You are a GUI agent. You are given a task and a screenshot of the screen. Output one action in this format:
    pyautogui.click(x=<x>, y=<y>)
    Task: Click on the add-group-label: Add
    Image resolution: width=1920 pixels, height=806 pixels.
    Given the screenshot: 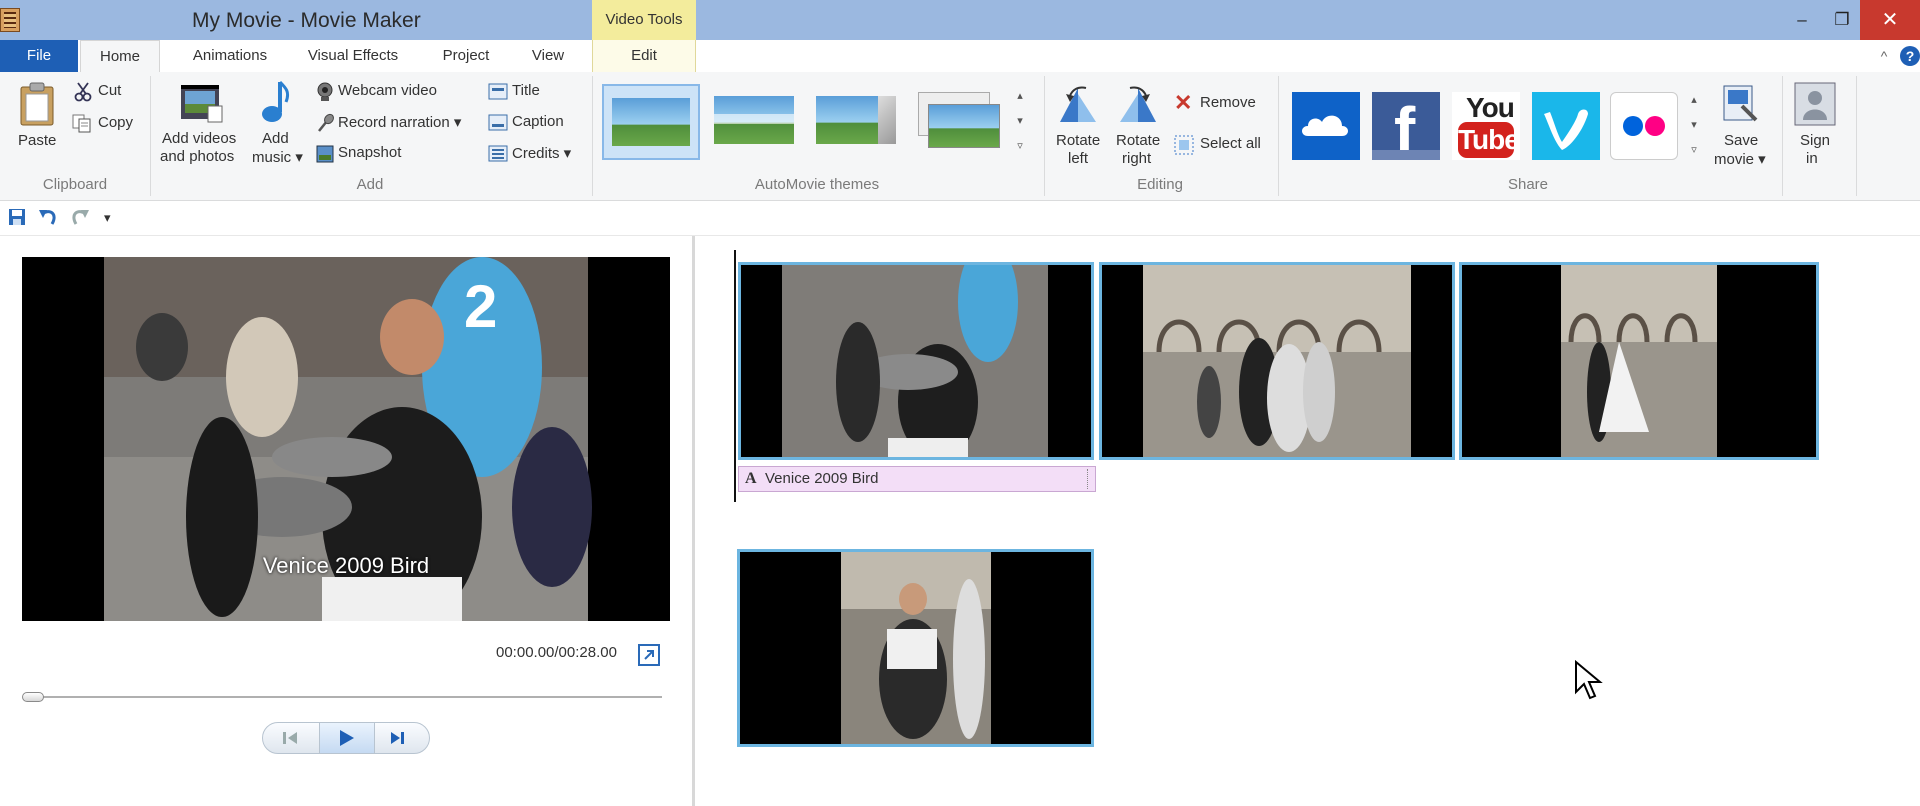 What is the action you would take?
    pyautogui.click(x=370, y=184)
    